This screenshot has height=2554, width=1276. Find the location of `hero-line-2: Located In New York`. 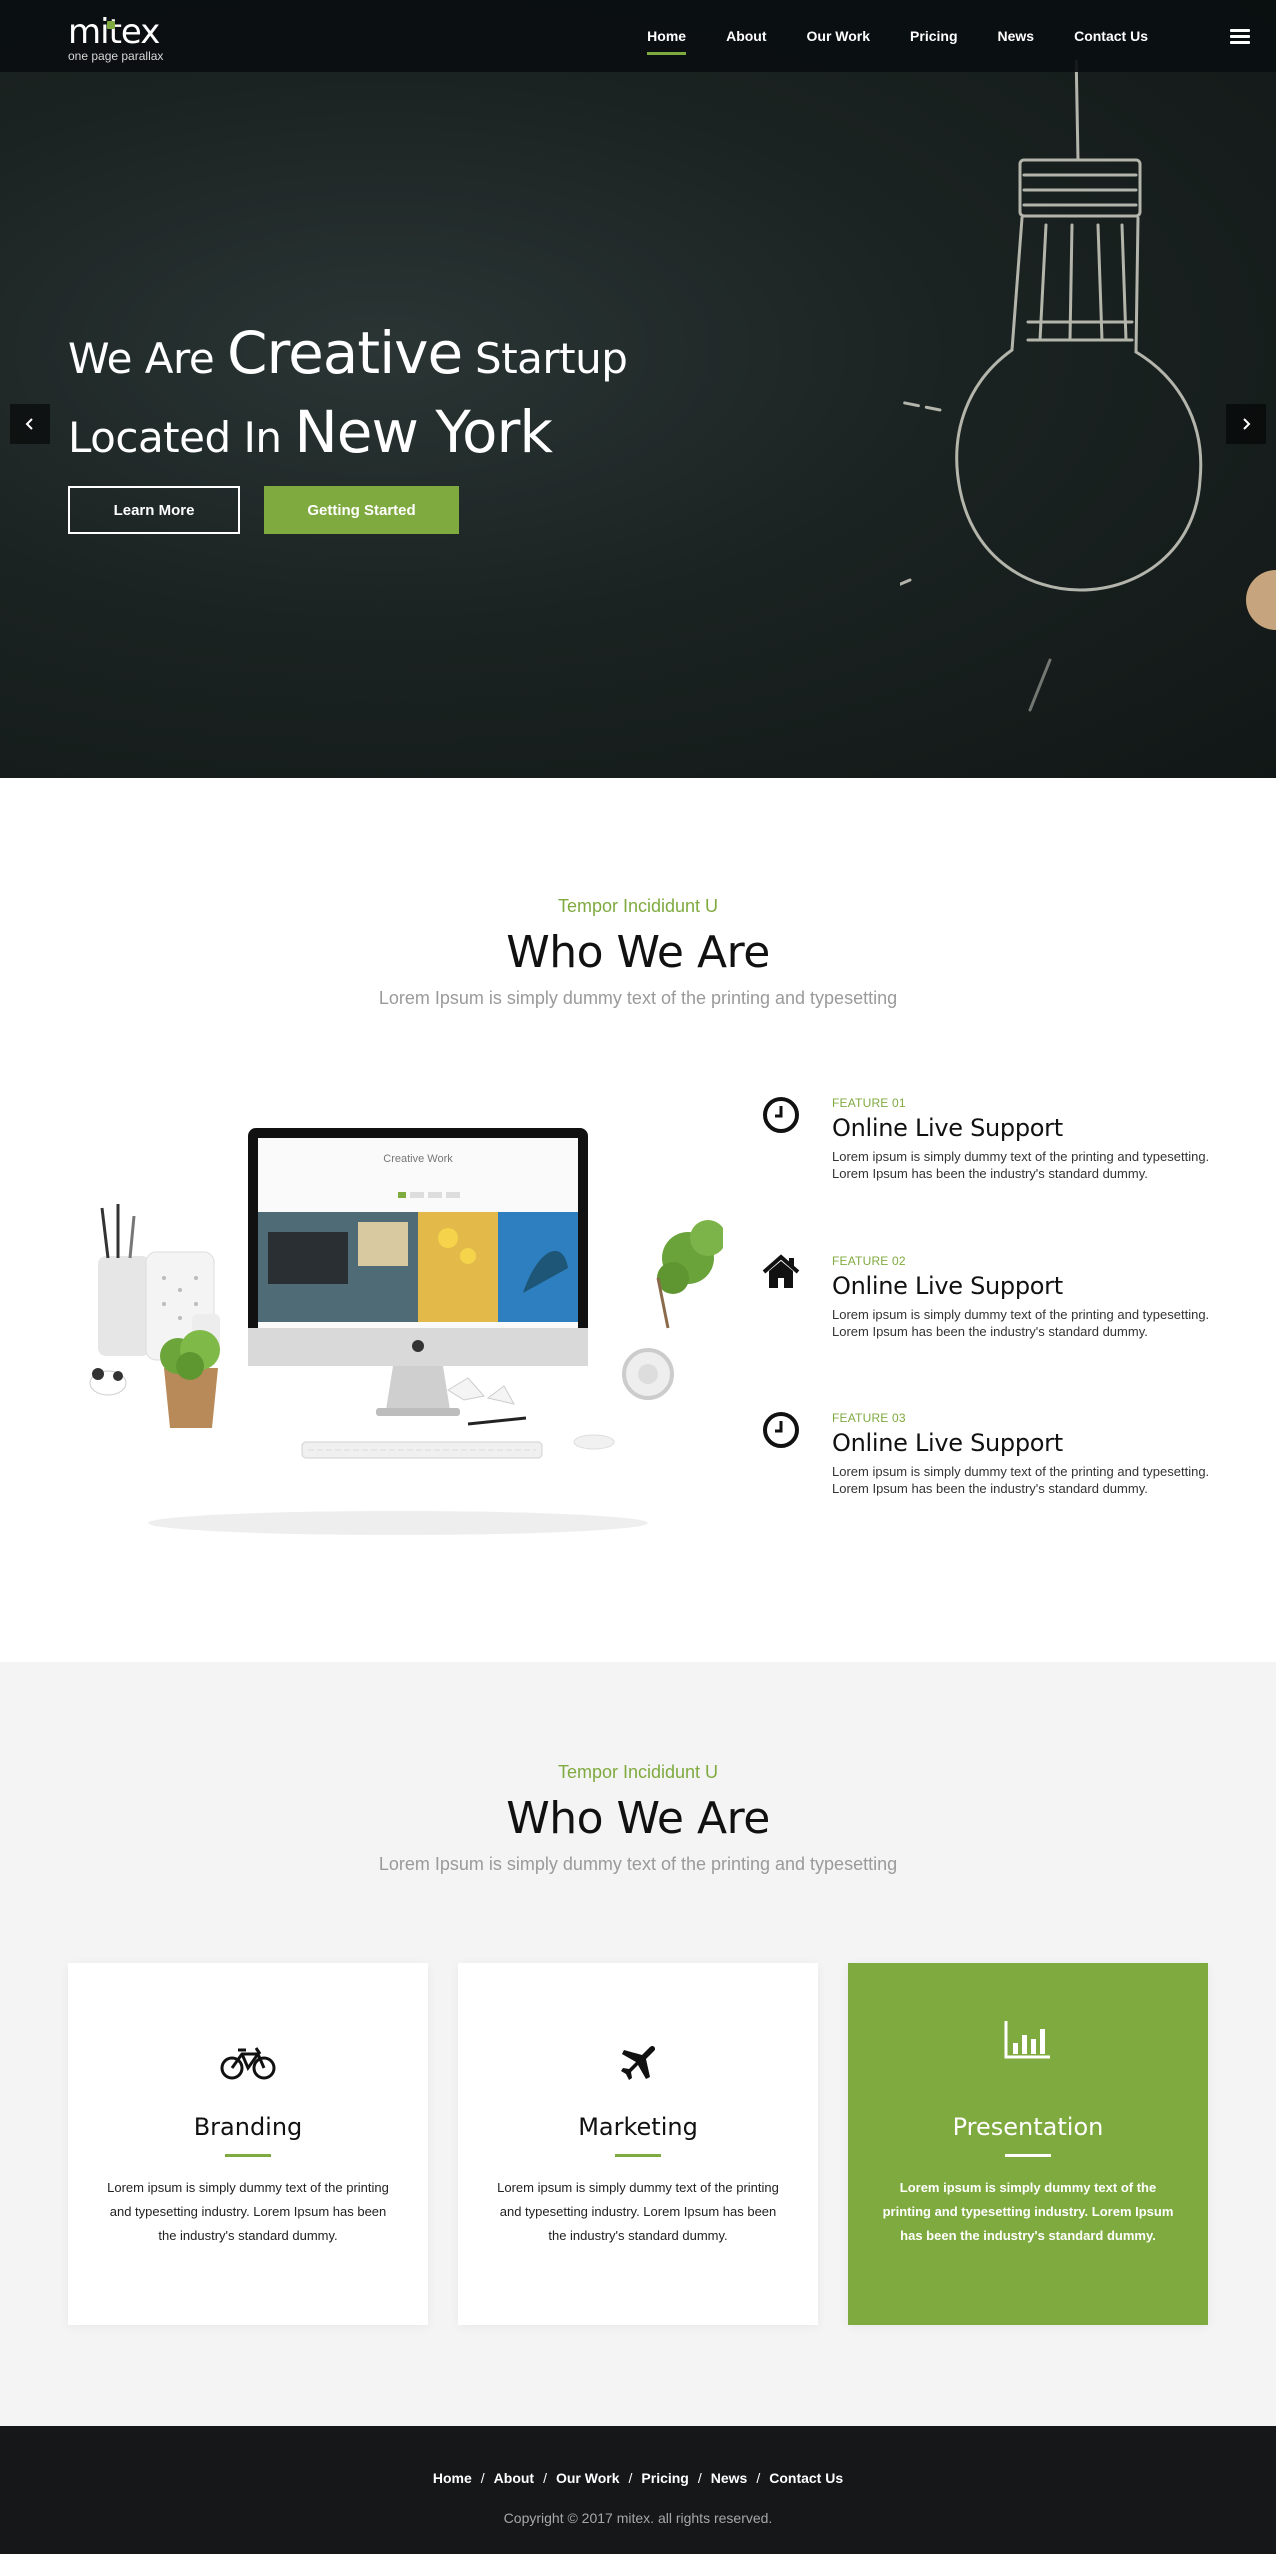

hero-line-2: Located In New York is located at coordinates (347, 436).